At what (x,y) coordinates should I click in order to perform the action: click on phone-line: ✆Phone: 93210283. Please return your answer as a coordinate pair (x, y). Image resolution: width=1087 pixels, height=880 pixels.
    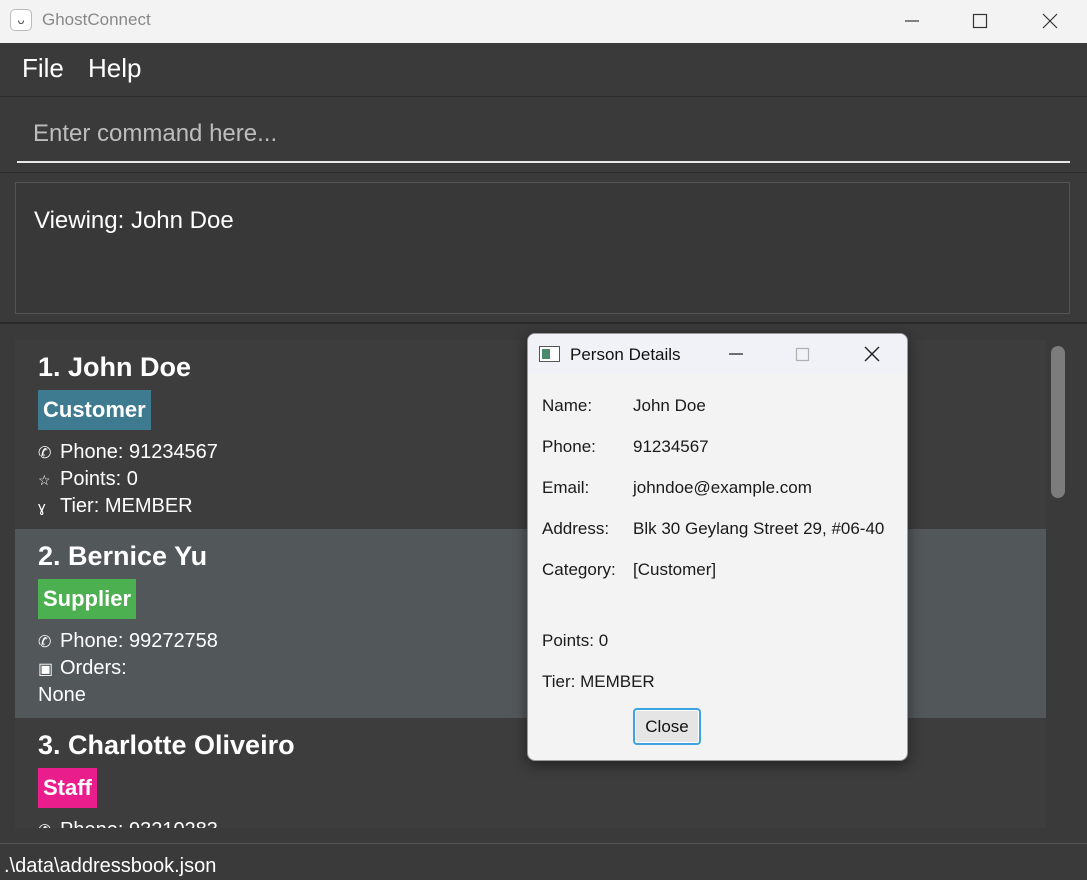
    Looking at the image, I should click on (128, 823).